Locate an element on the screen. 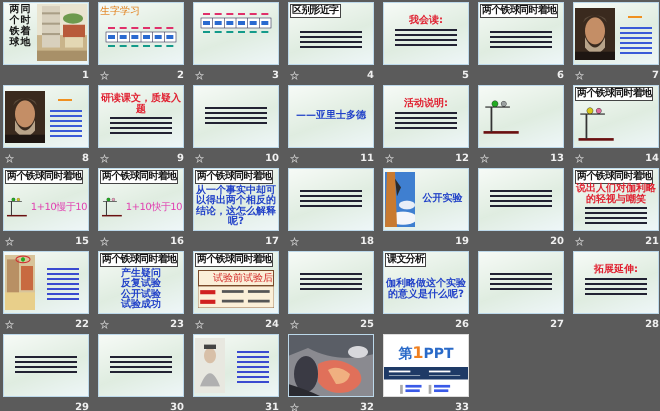 The width and height of the screenshot is (660, 411). slide-number: 17 is located at coordinates (272, 241).